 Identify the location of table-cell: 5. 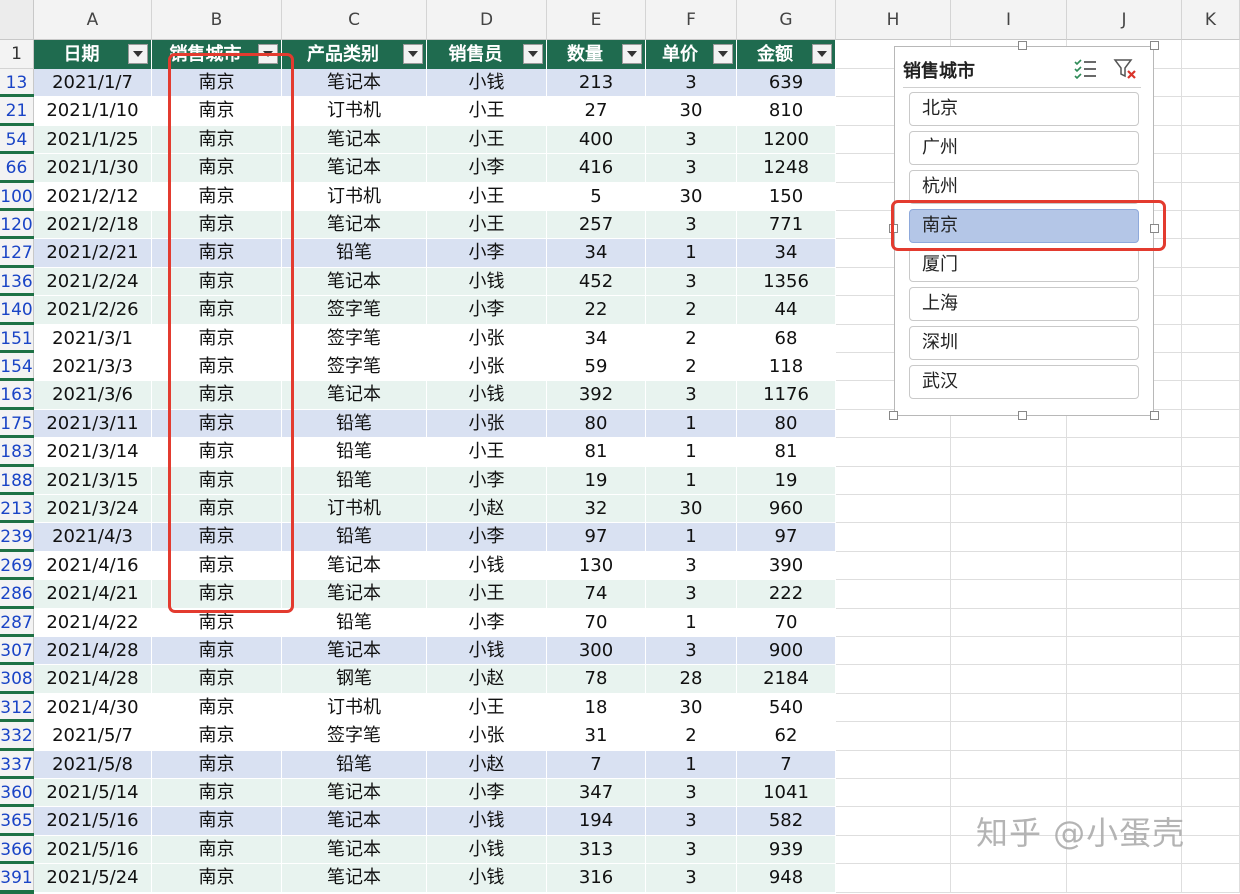
(596, 196).